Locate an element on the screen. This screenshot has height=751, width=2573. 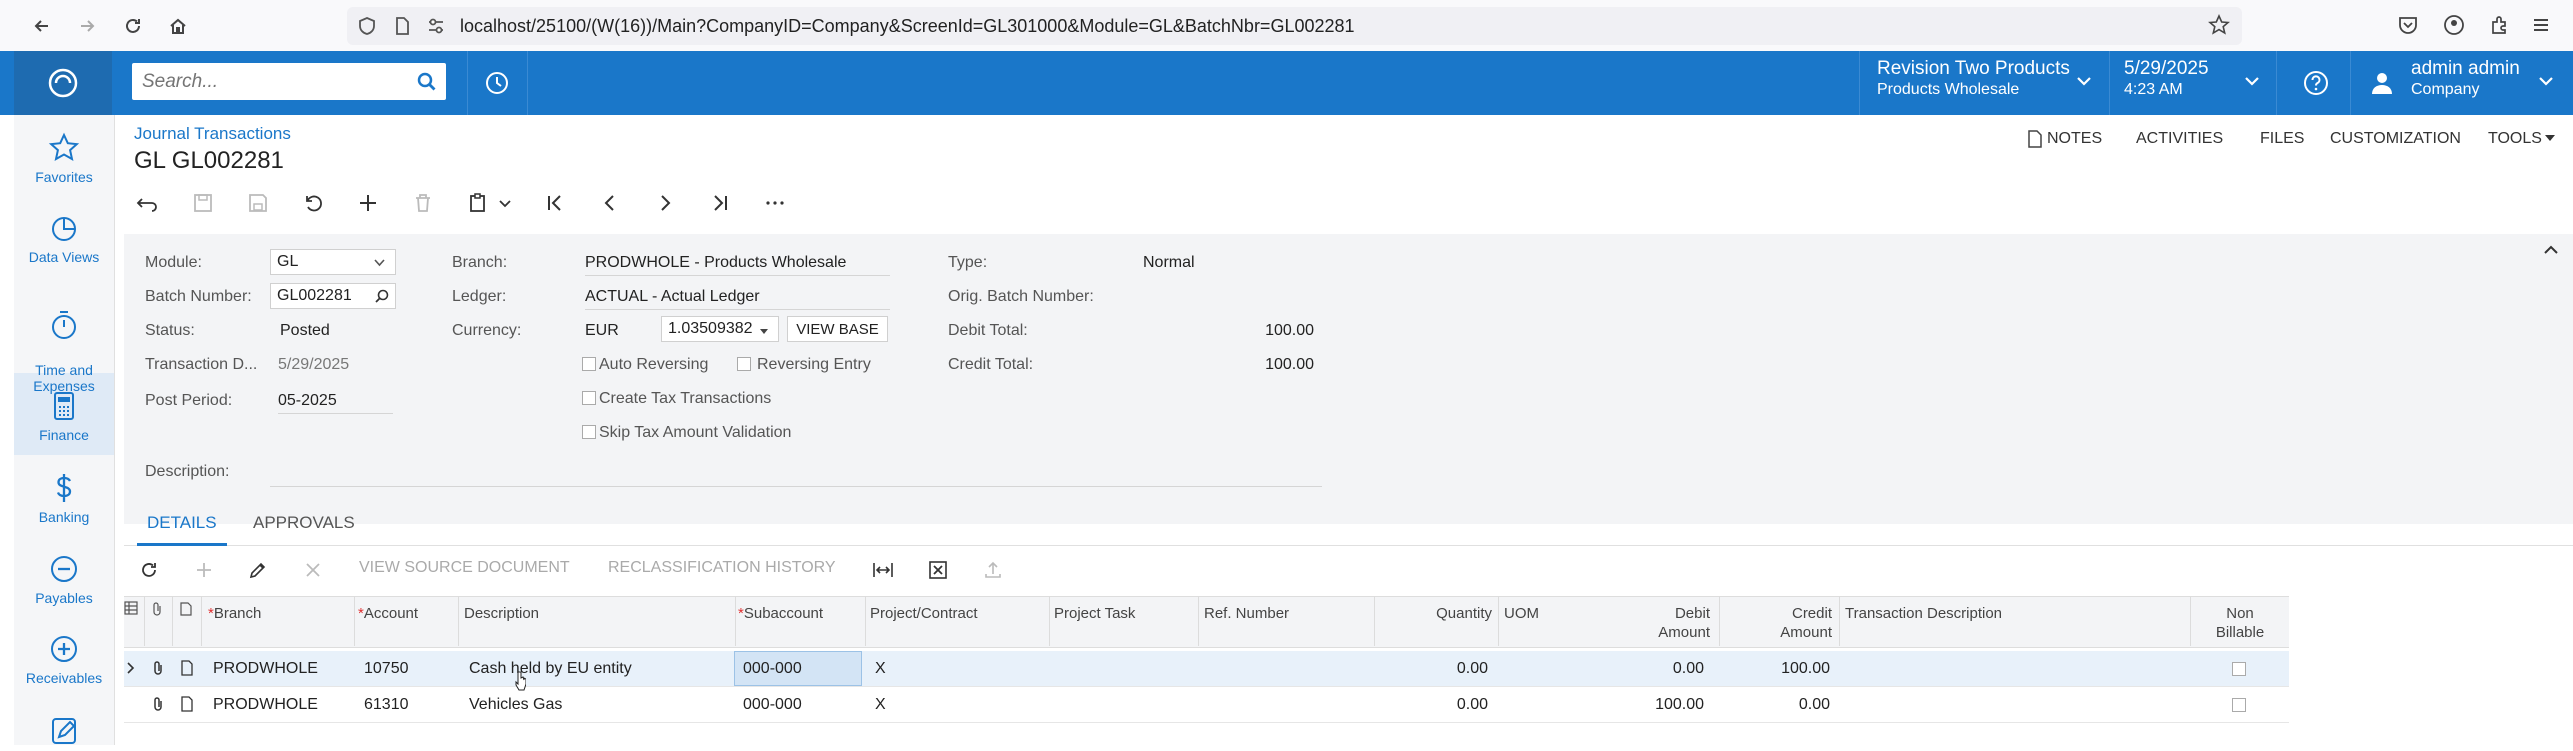
tenant-selector: Revision Two Products Products Wholesale is located at coordinates (1973, 78).